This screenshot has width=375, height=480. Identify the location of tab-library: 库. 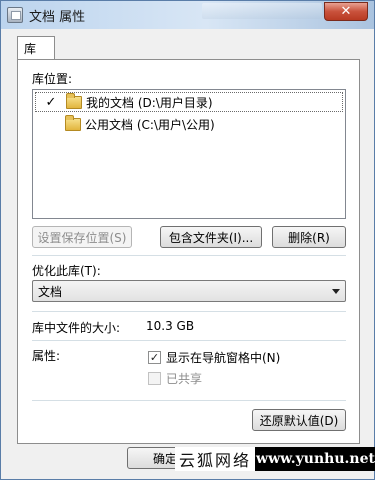
(36, 48).